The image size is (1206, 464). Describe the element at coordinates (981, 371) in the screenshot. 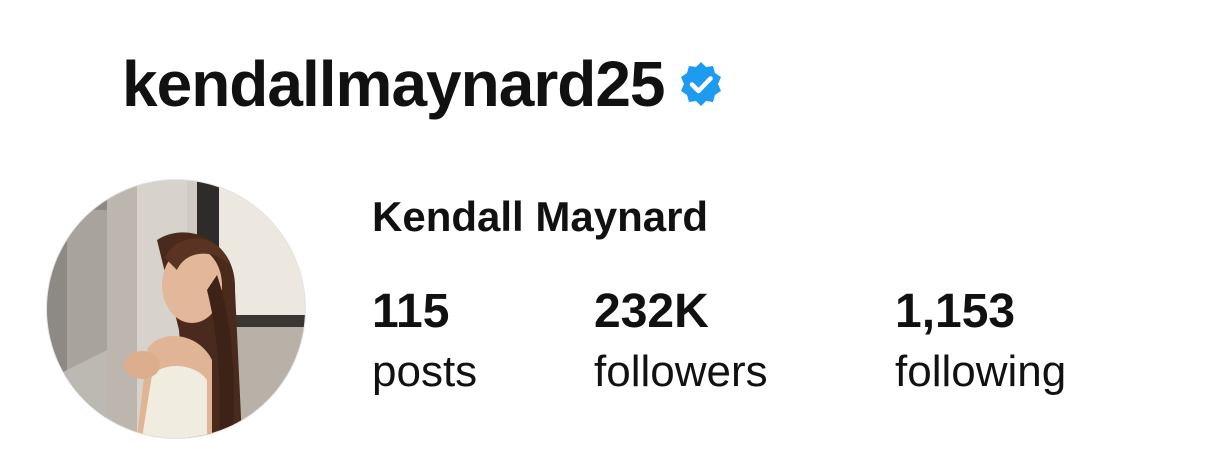

I see `following-label: following` at that location.